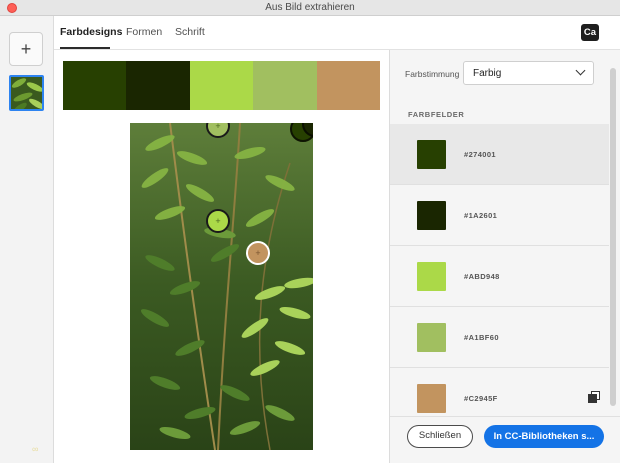 This screenshot has height=463, width=620. Describe the element at coordinates (487, 73) in the screenshot. I see `mood-value: Farbig` at that location.